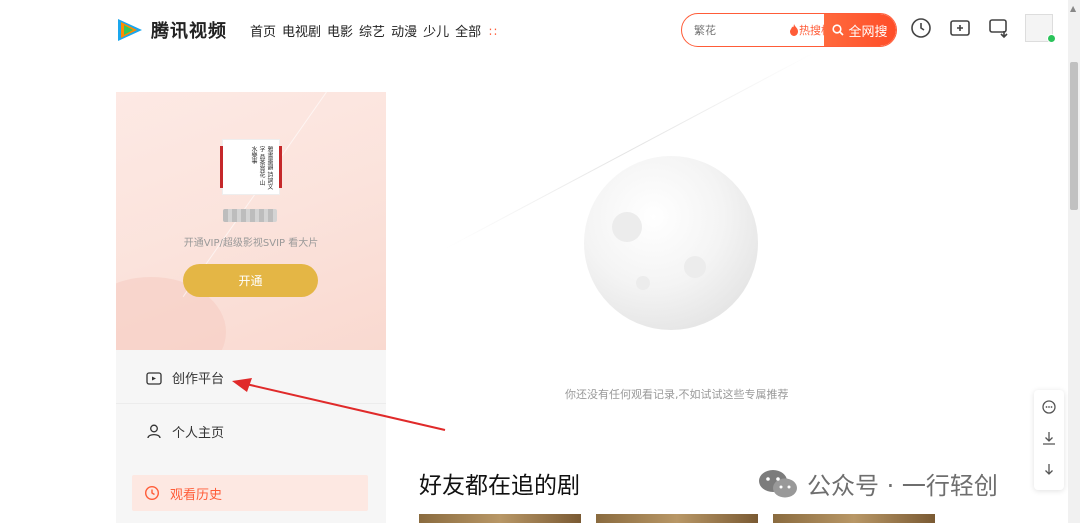 This screenshot has height=523, width=1080. I want to click on nav-item-movie: 电影, so click(340, 30).